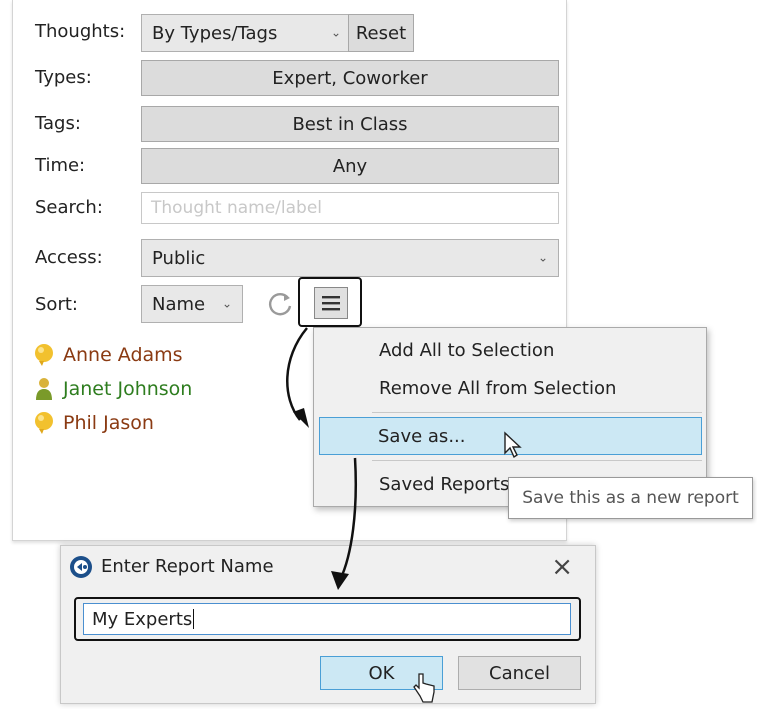 The image size is (757, 709). I want to click on mouse-pointer-icon, so click(513, 445).